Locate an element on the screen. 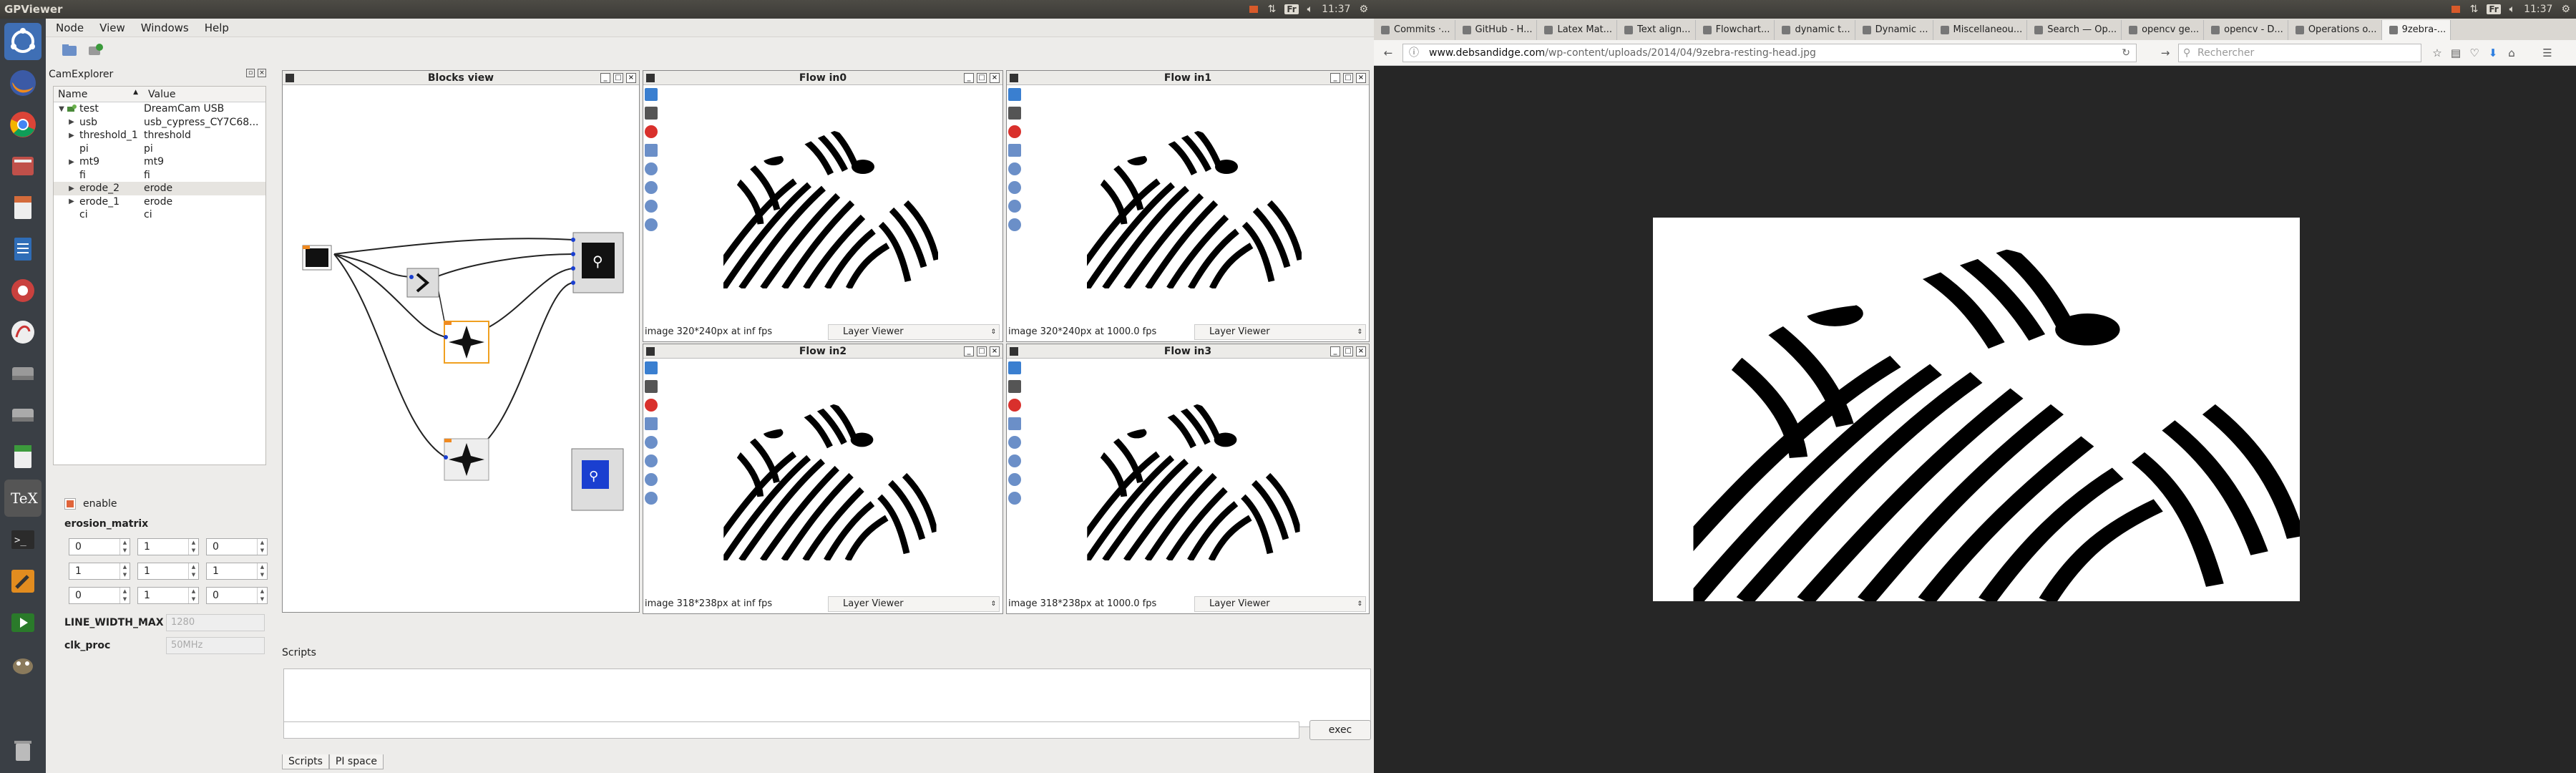 This screenshot has width=2576, height=773. script-command-input is located at coordinates (791, 730).